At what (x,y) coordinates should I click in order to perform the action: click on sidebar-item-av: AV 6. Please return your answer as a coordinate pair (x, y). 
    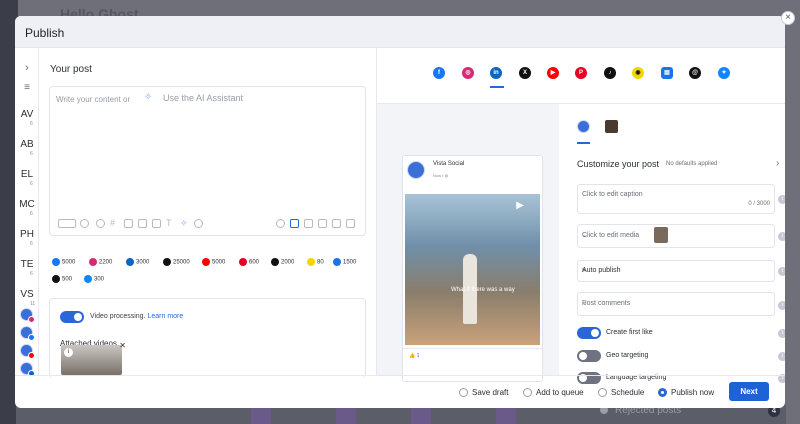
    Looking at the image, I should click on (27, 118).